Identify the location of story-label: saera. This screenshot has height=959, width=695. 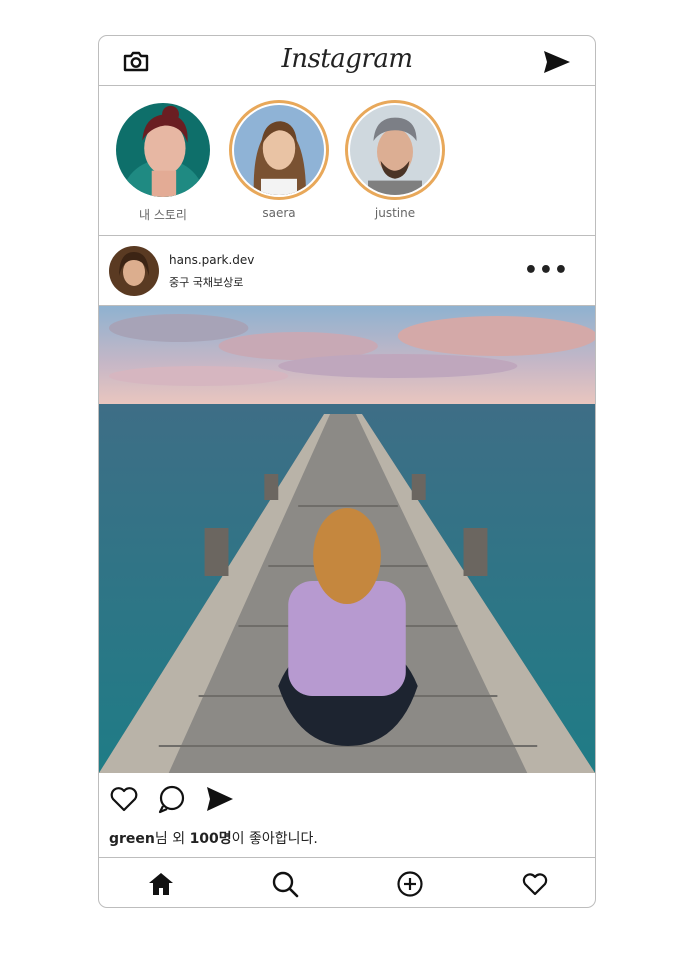
(279, 213).